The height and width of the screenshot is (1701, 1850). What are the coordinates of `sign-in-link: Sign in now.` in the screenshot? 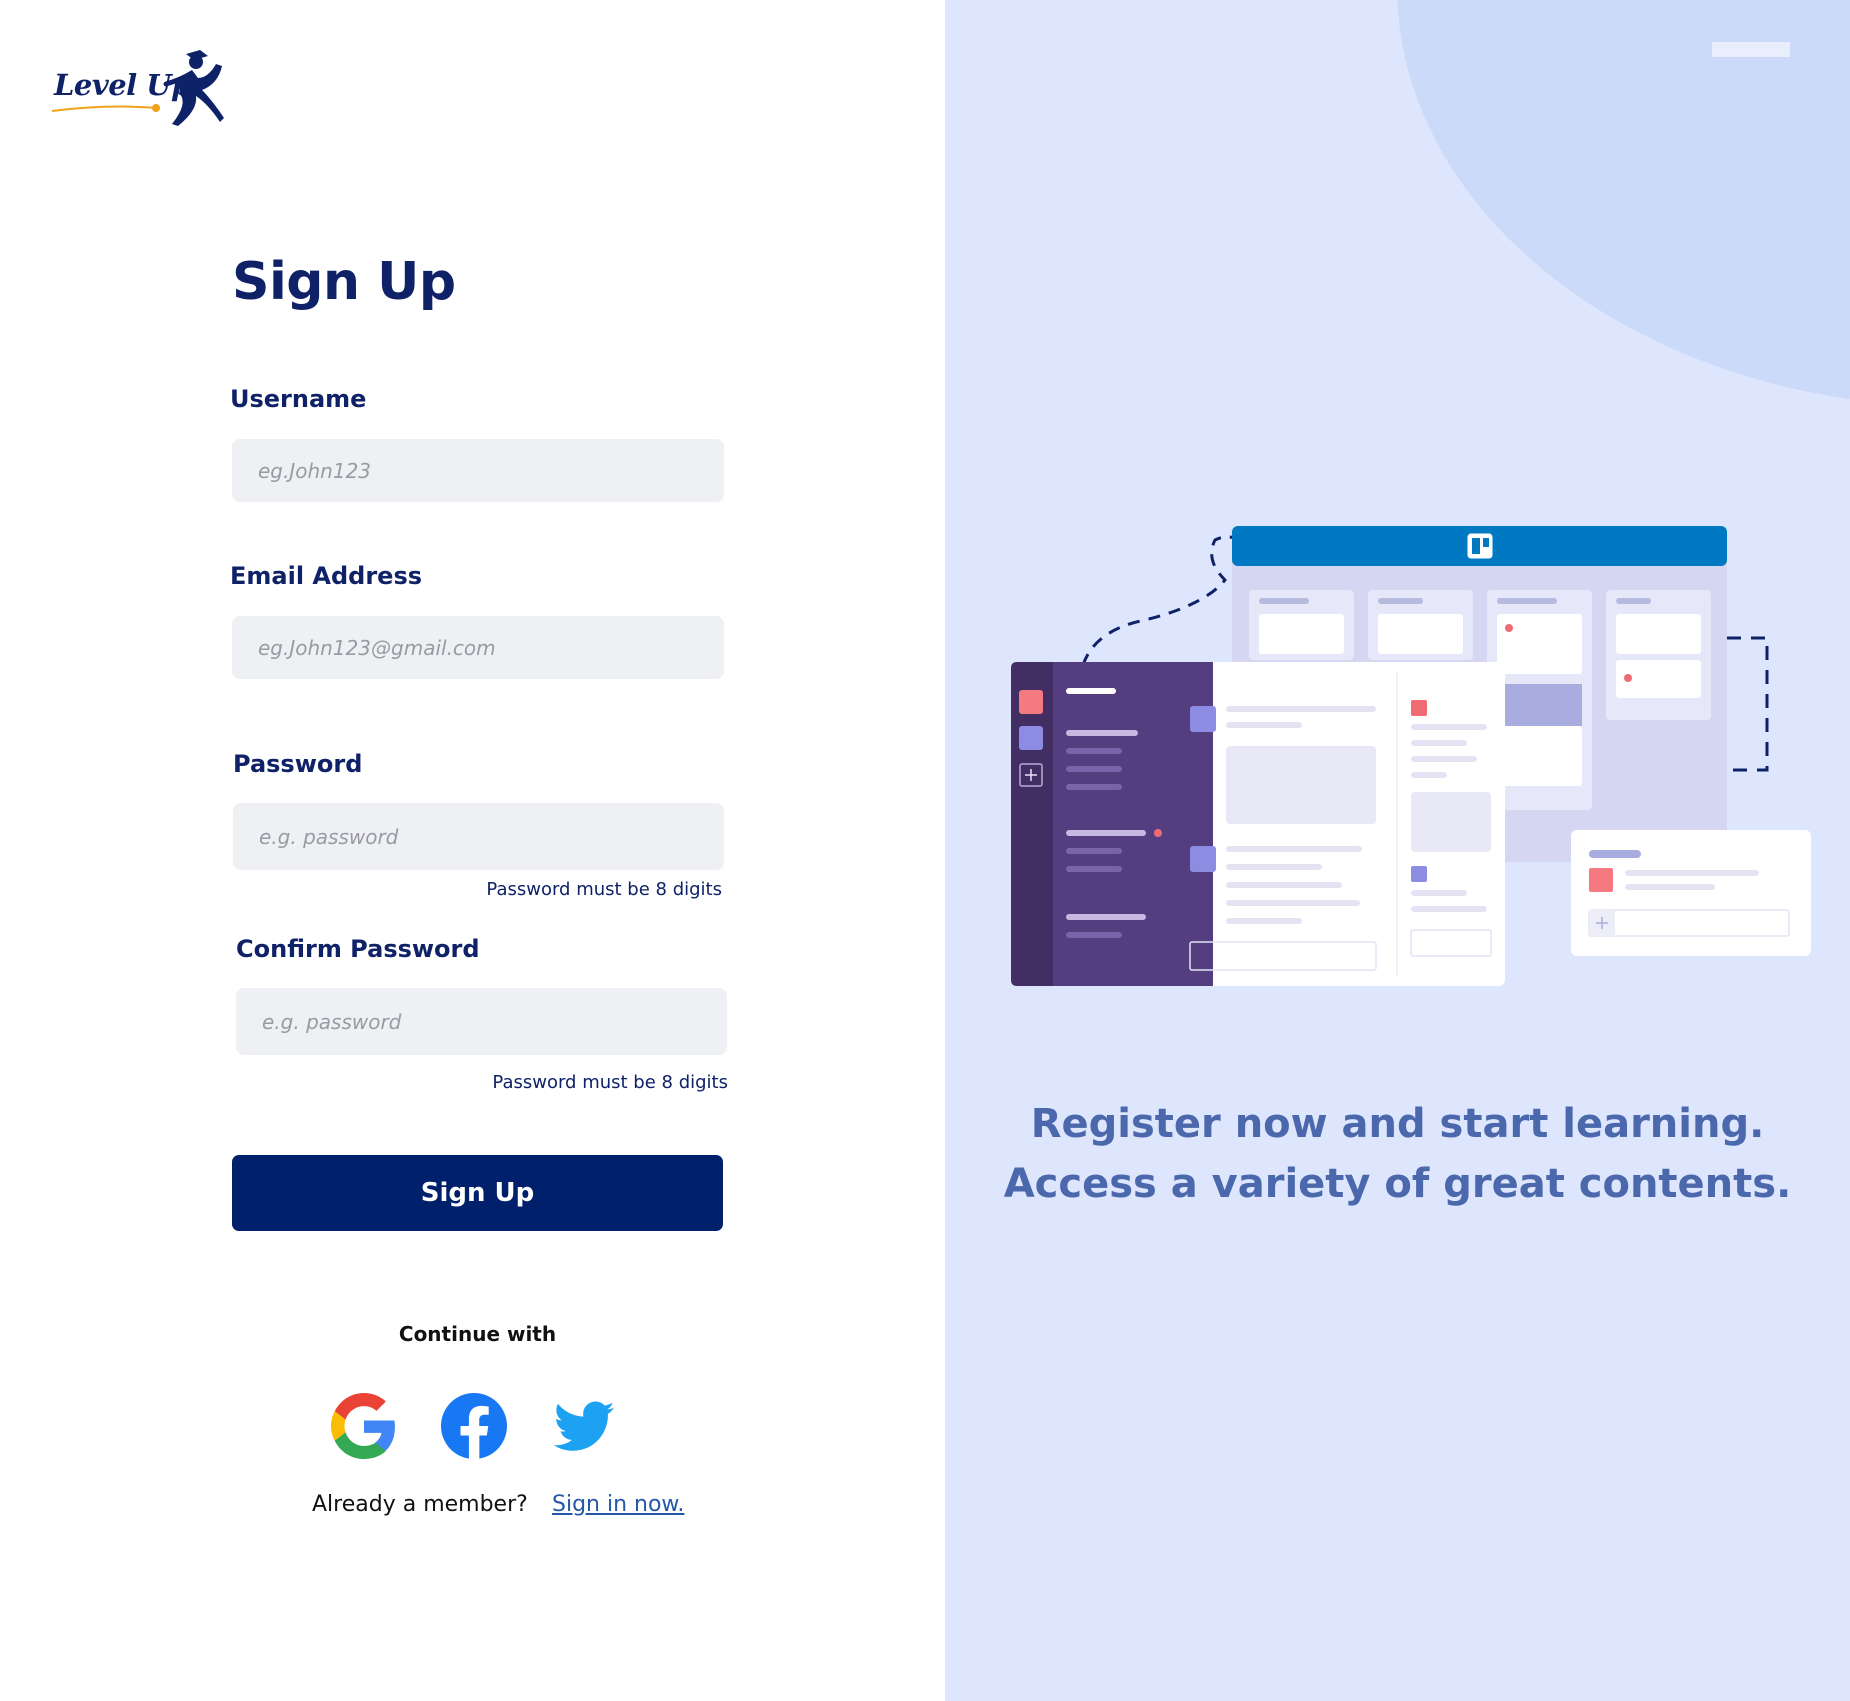 It's located at (618, 1504).